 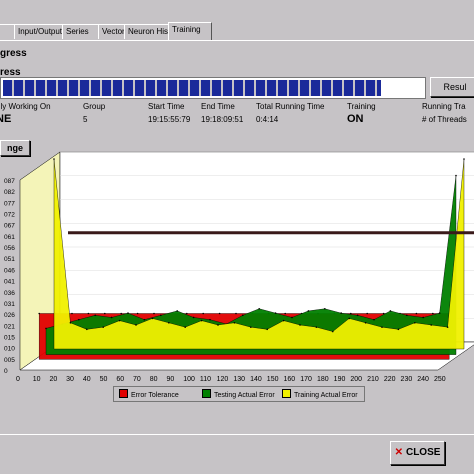 What do you see at coordinates (9, 270) in the screenshot?
I see `y-tick-label: 046` at bounding box center [9, 270].